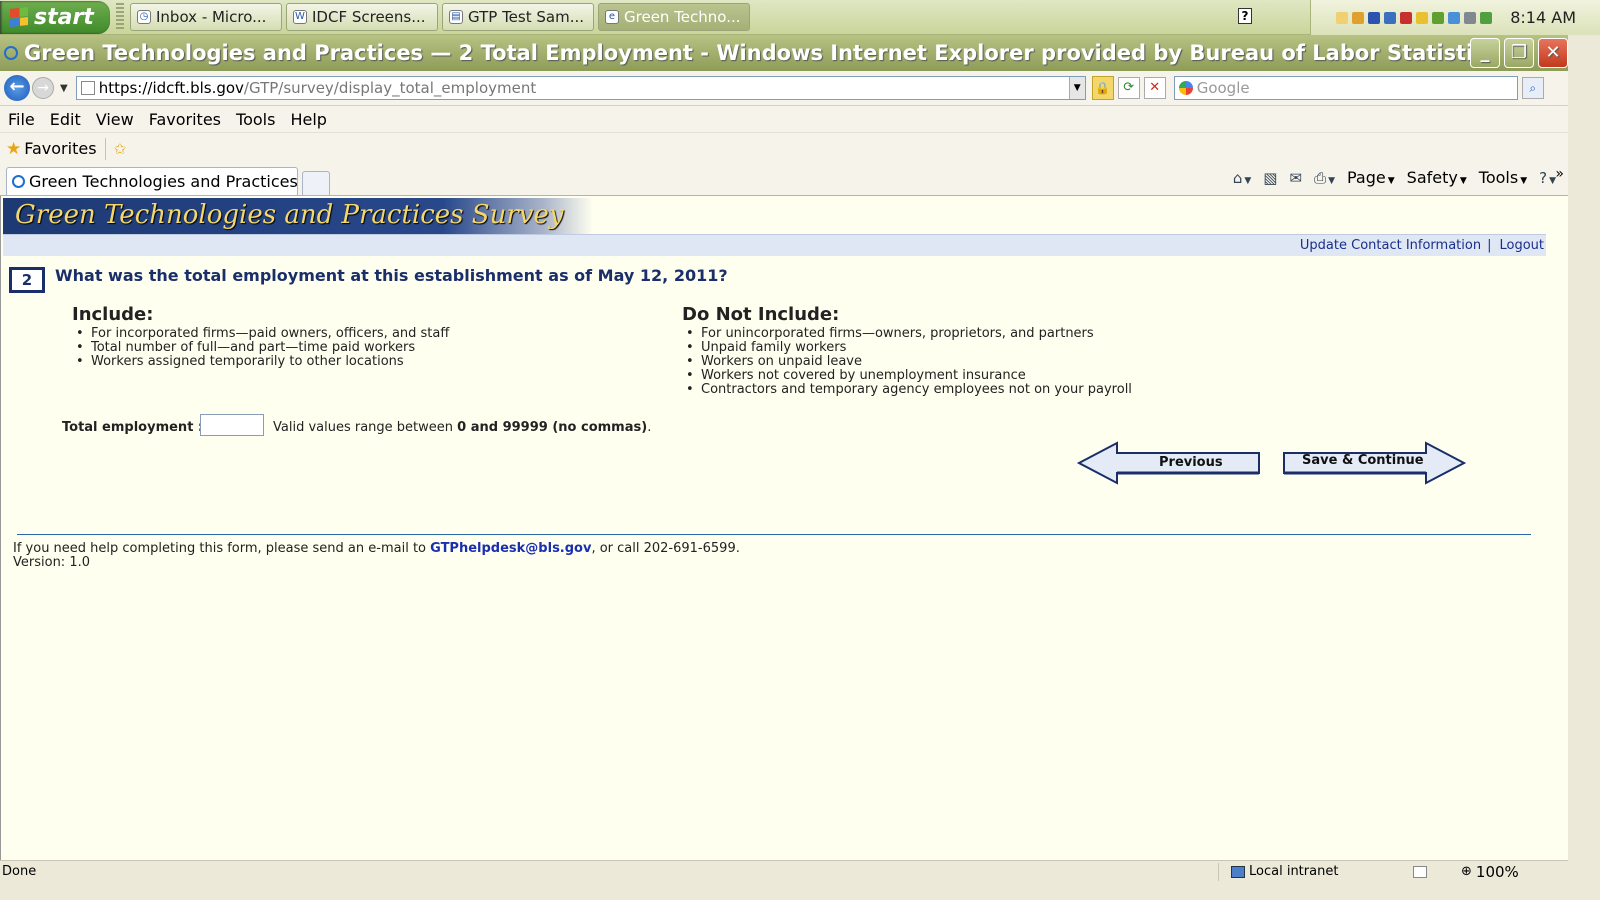 The image size is (1600, 900). Describe the element at coordinates (1324, 178) in the screenshot. I see `print-icon: ⎙ ▼` at that location.